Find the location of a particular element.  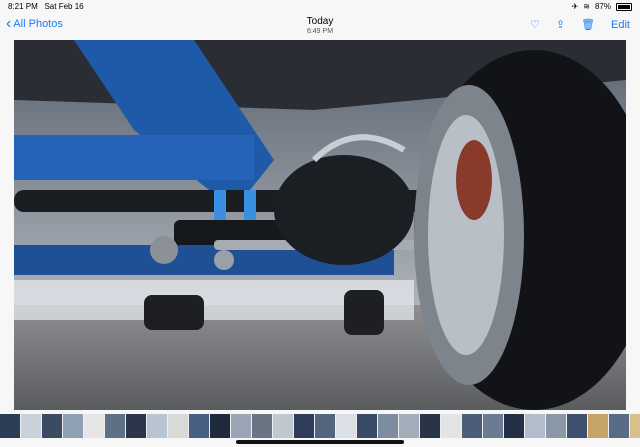

status-right: ✈ ≋ 87% is located at coordinates (602, 6).